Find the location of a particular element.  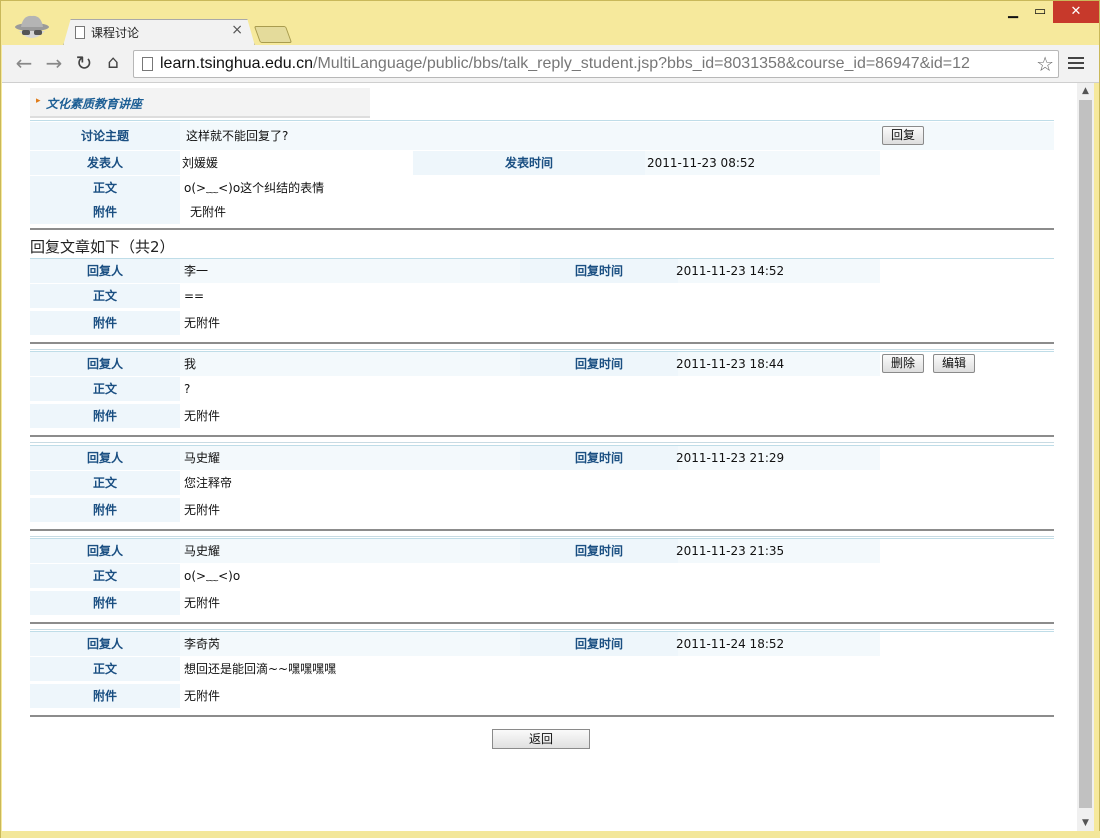

scroll-up-arrow-icon: ▲ is located at coordinates (1085, 91).